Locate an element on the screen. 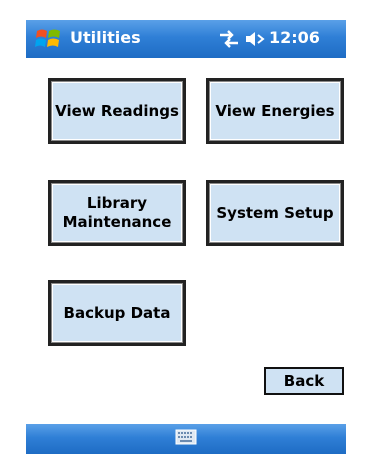 This screenshot has height=454, width=366. library-maintenance-label: Library Maintenance is located at coordinates (117, 212).